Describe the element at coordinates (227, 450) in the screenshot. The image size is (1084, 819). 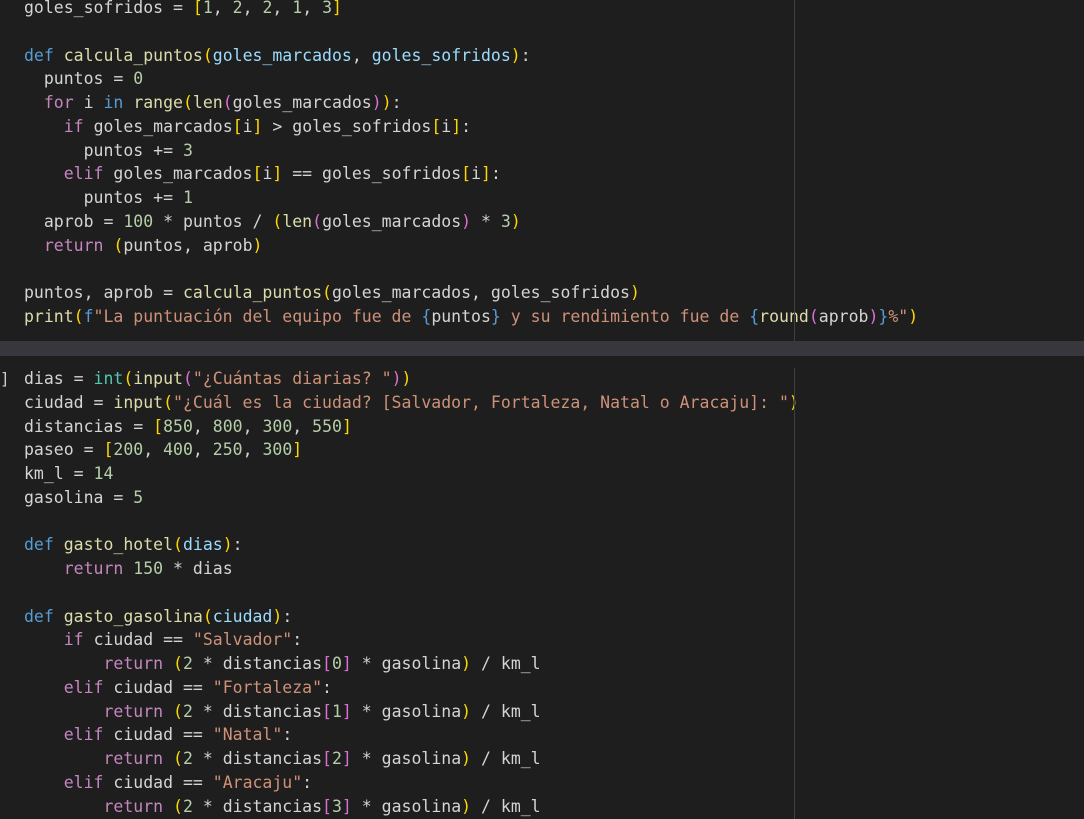
I see `code-token: 250` at that location.